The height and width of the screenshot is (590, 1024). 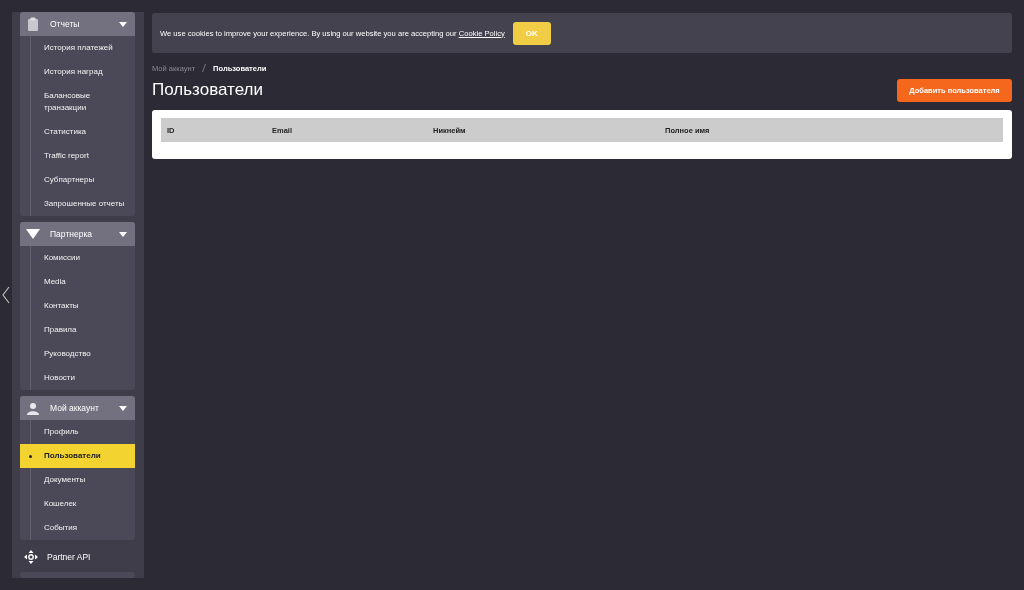 I want to click on page-title: Пользователи, so click(x=207, y=90).